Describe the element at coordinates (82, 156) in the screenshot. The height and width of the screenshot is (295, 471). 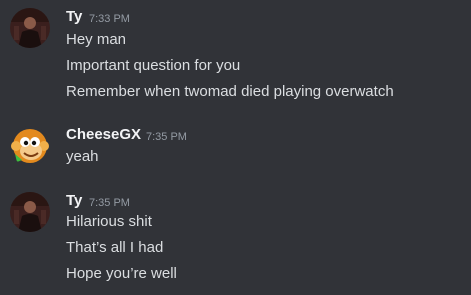
I see `message-text: yeah` at that location.